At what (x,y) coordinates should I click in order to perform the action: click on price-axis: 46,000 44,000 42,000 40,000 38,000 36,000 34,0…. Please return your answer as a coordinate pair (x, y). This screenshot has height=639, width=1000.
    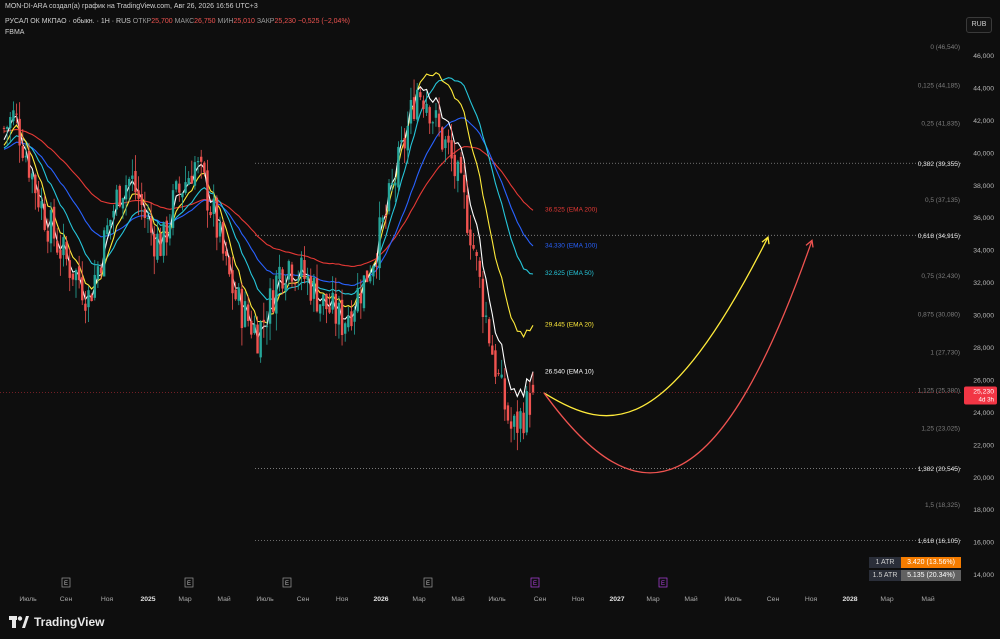
    Looking at the image, I should click on (980, 316).